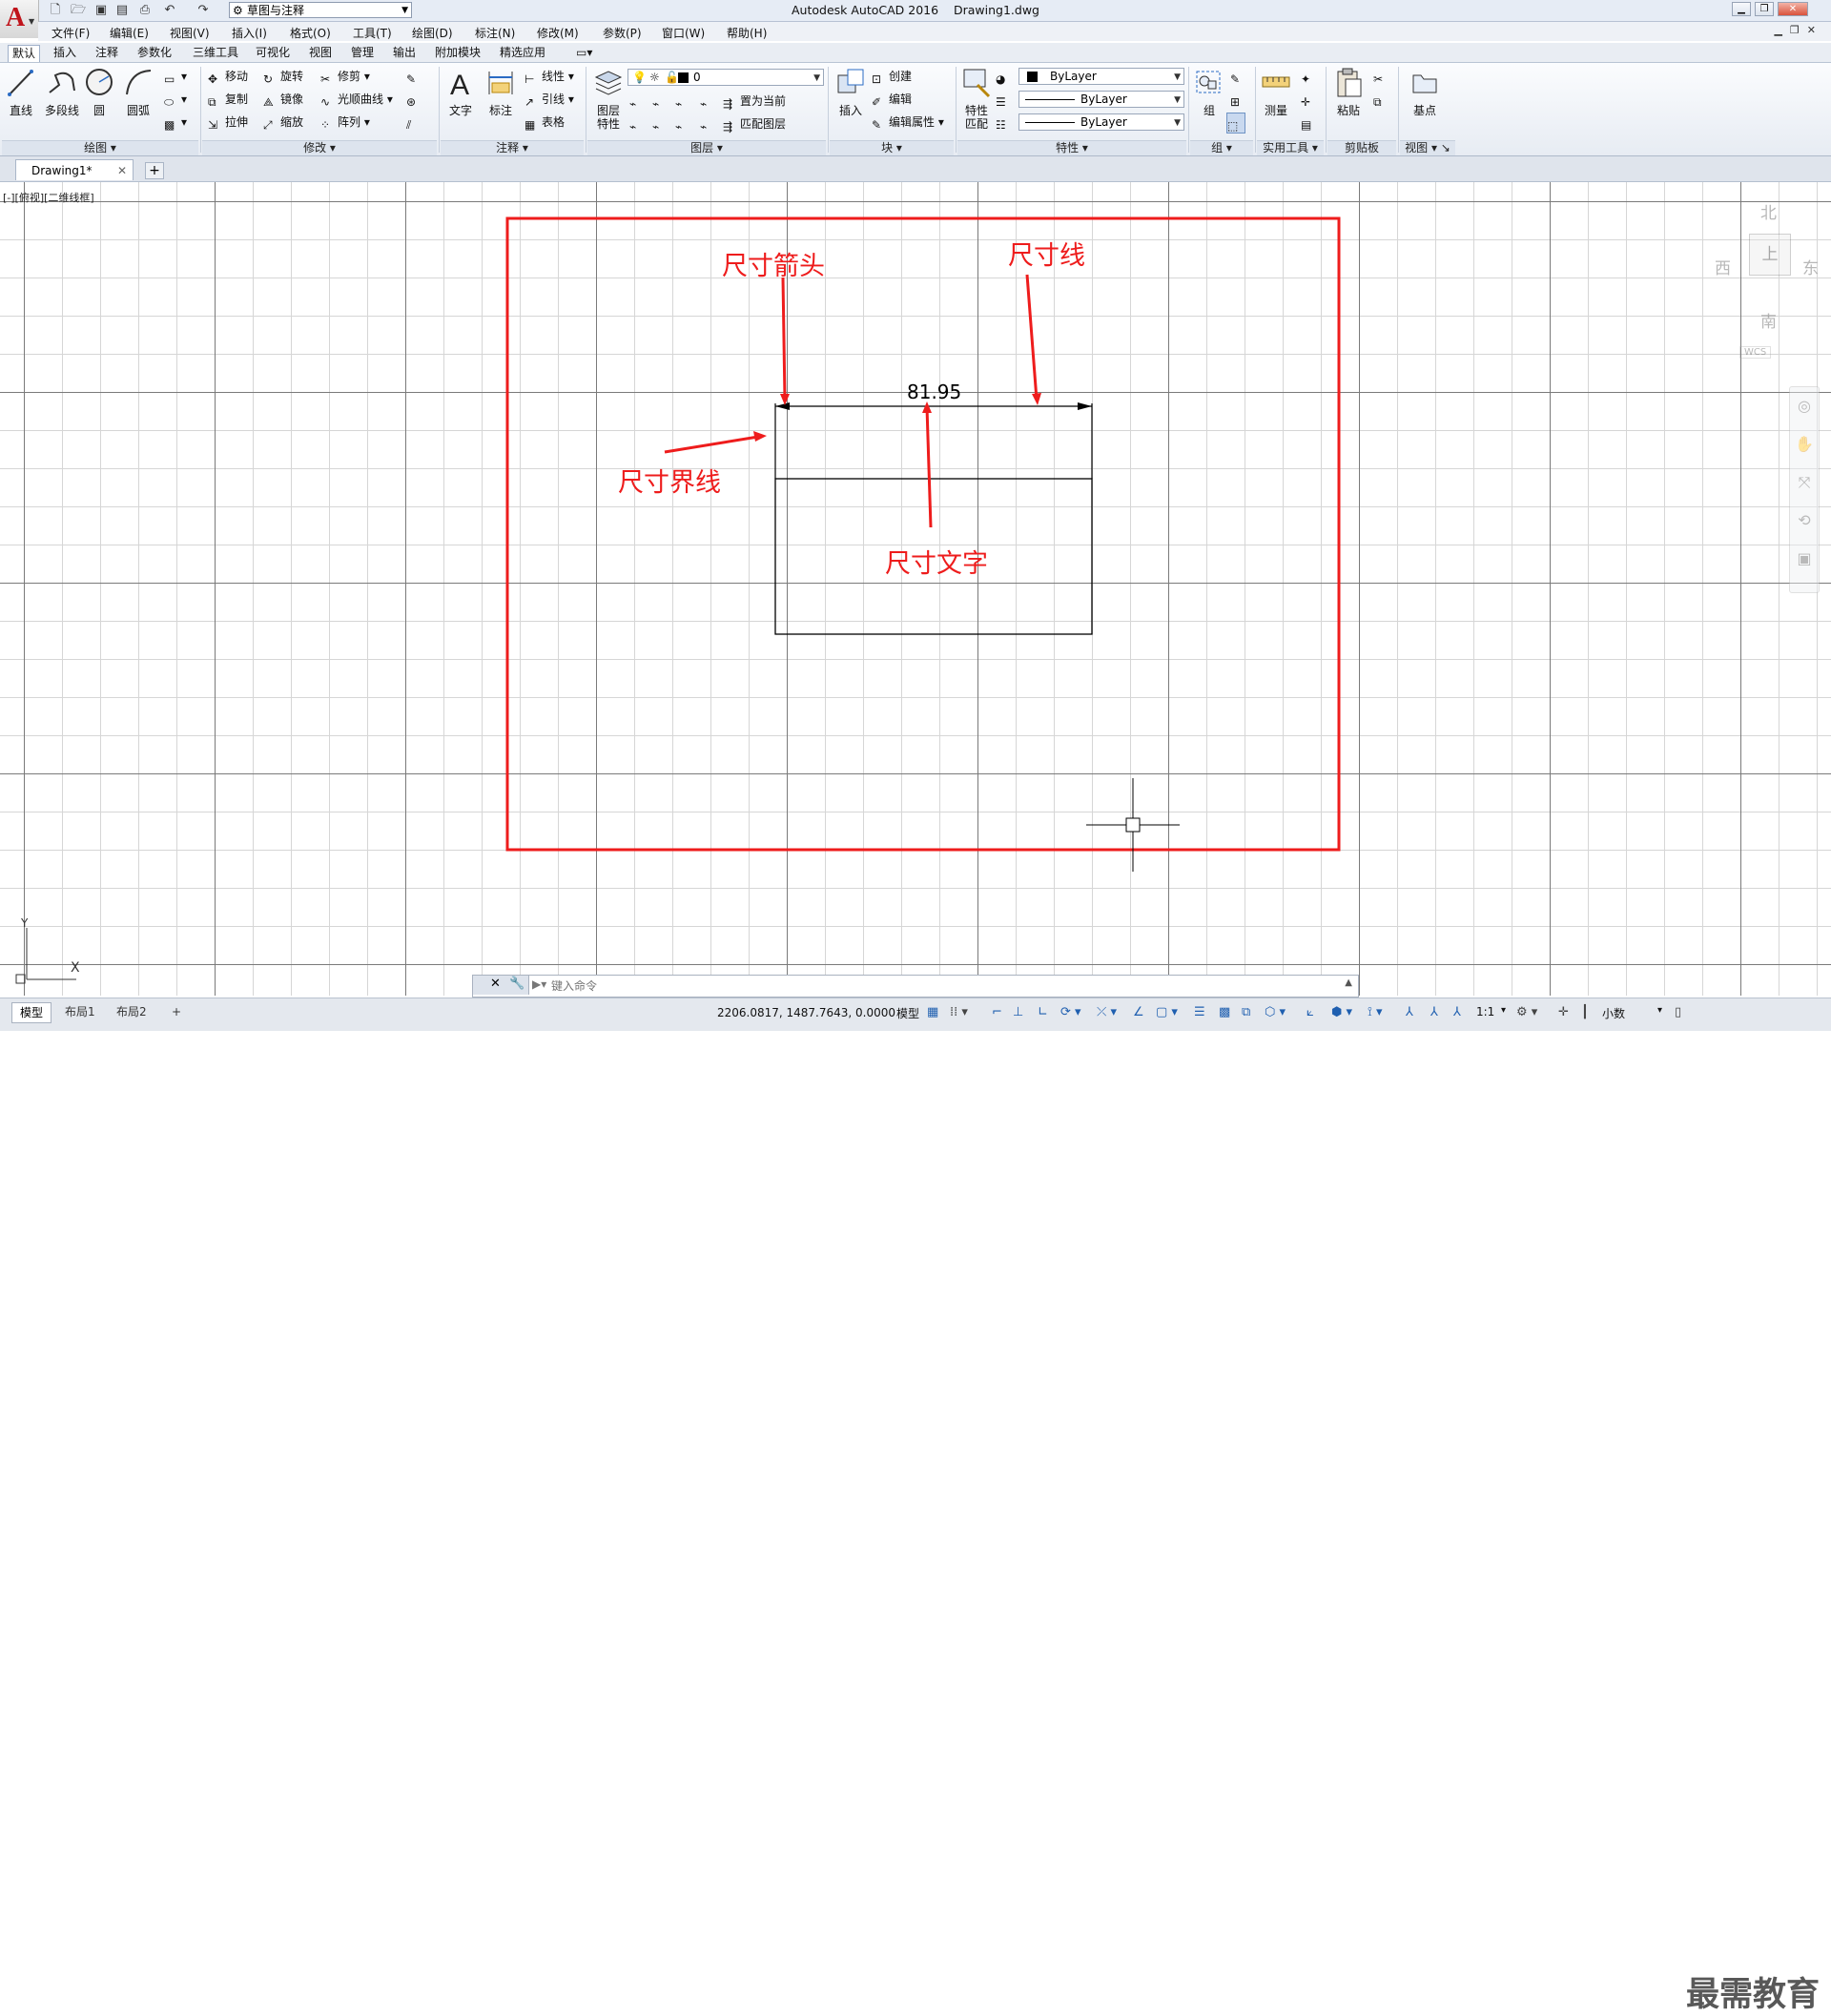 This screenshot has height=2016, width=1831. What do you see at coordinates (122, 11) in the screenshot?
I see `save-as-icon: ▤` at bounding box center [122, 11].